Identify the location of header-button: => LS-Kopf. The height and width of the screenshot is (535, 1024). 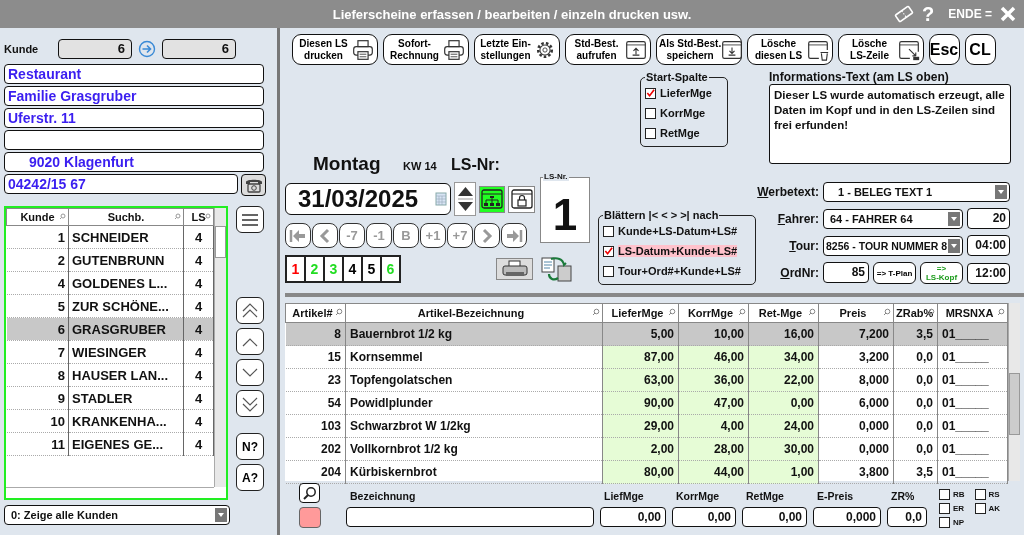
(941, 273).